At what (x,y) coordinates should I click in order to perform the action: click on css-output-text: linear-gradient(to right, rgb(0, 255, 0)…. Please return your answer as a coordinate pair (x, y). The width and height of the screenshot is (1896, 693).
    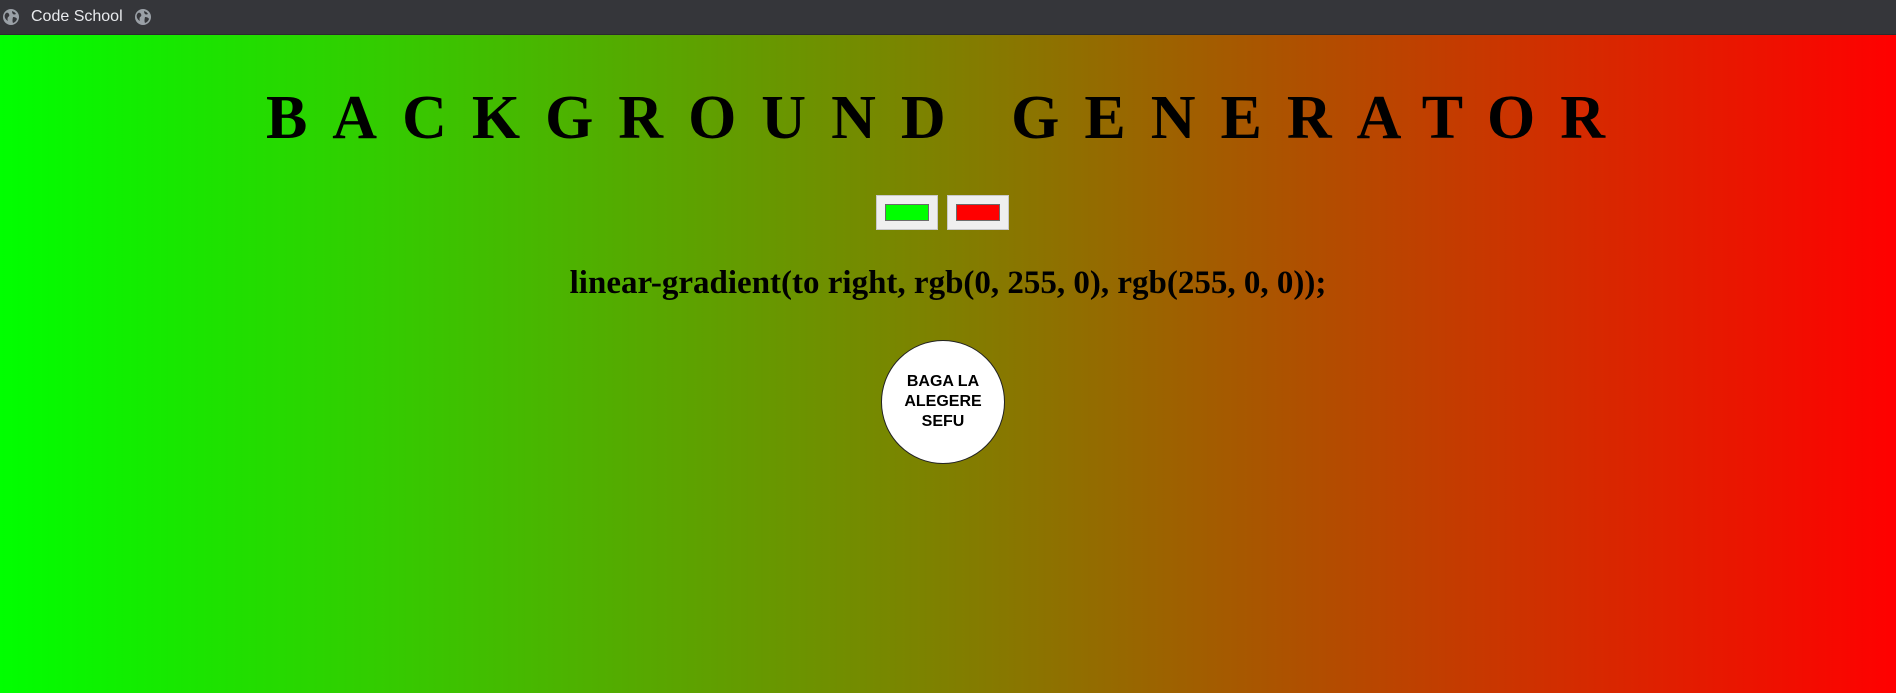
    Looking at the image, I should click on (948, 283).